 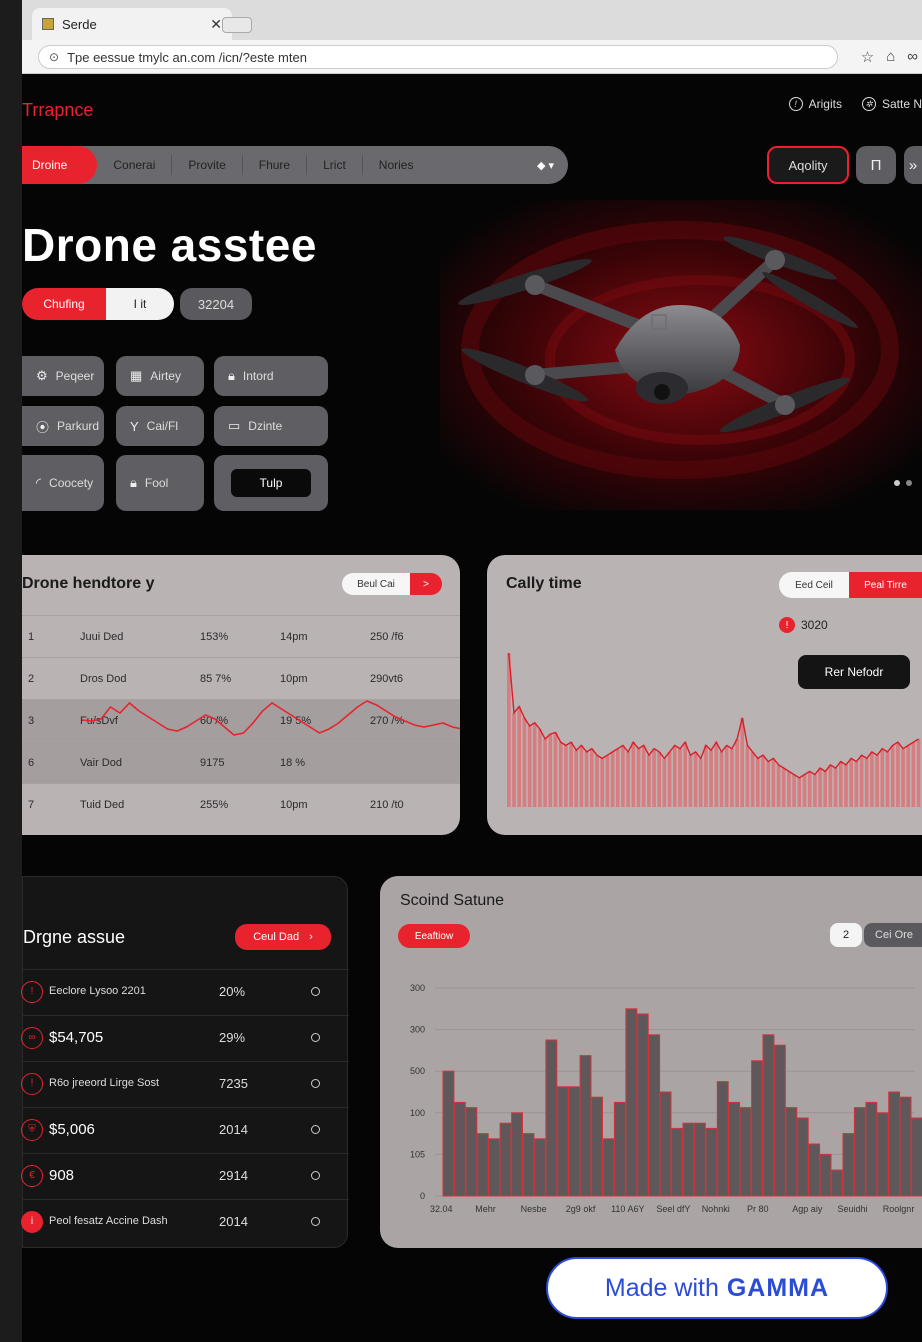 What do you see at coordinates (48, 24) in the screenshot?
I see `favicon-icon` at bounding box center [48, 24].